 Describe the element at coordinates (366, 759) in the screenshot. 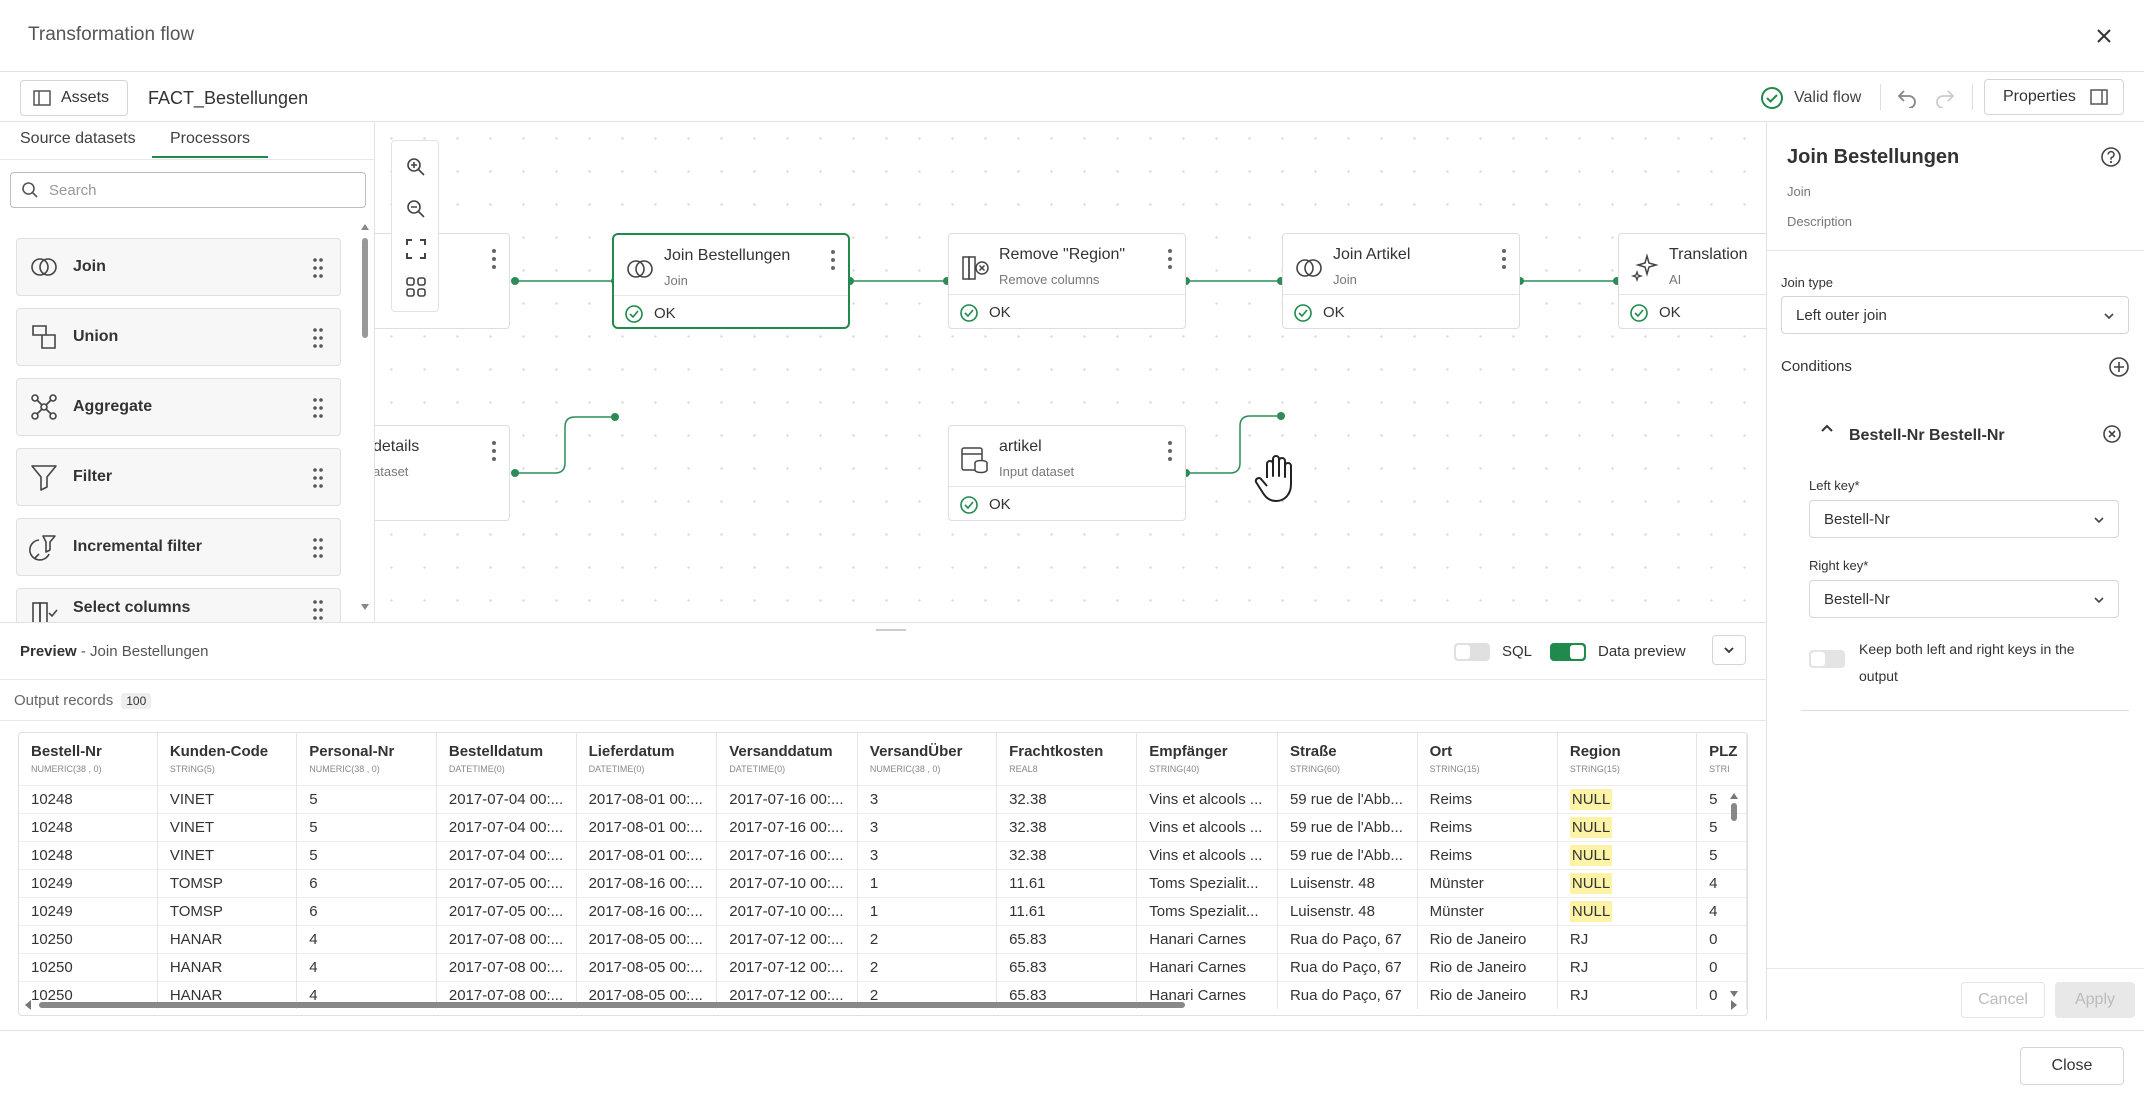

I see `column-header: Personal-Nr NUMERIC(38 , 0)` at that location.